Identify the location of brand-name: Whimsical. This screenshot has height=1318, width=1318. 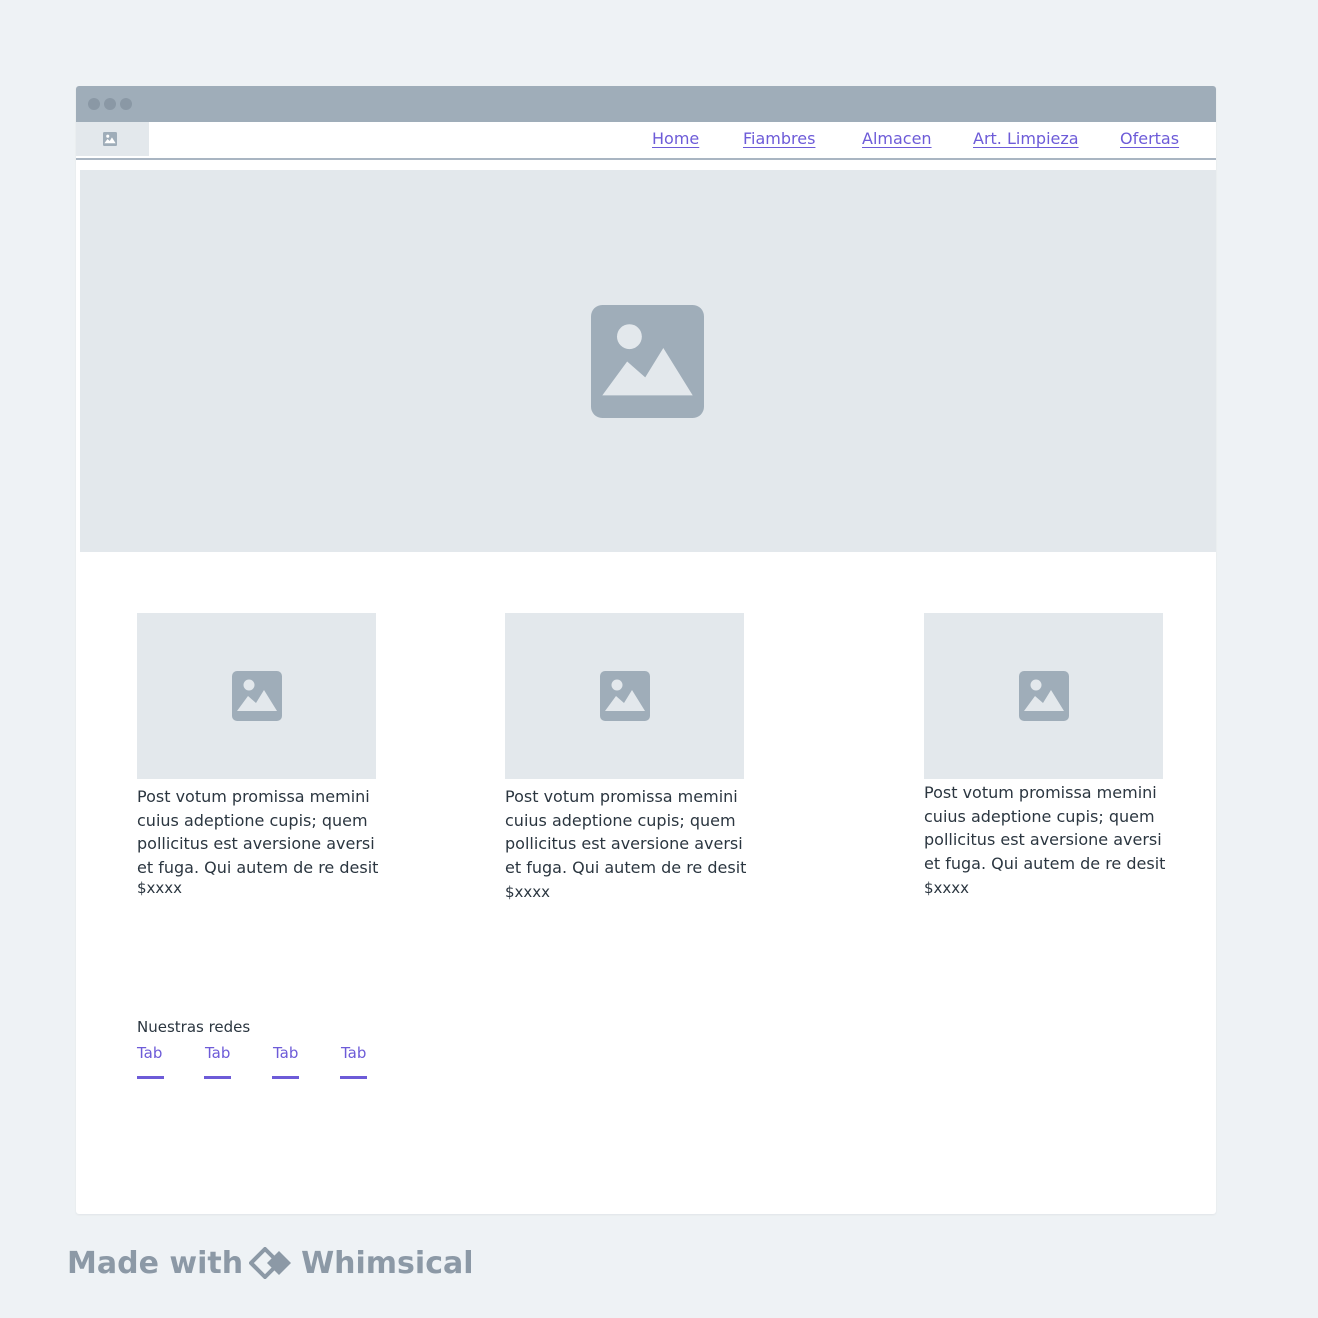
(387, 1263).